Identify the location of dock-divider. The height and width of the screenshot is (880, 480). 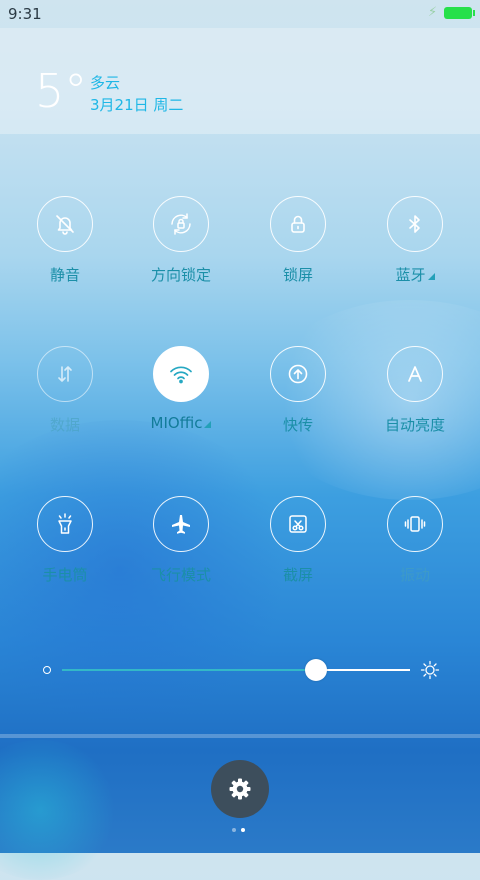
(240, 736).